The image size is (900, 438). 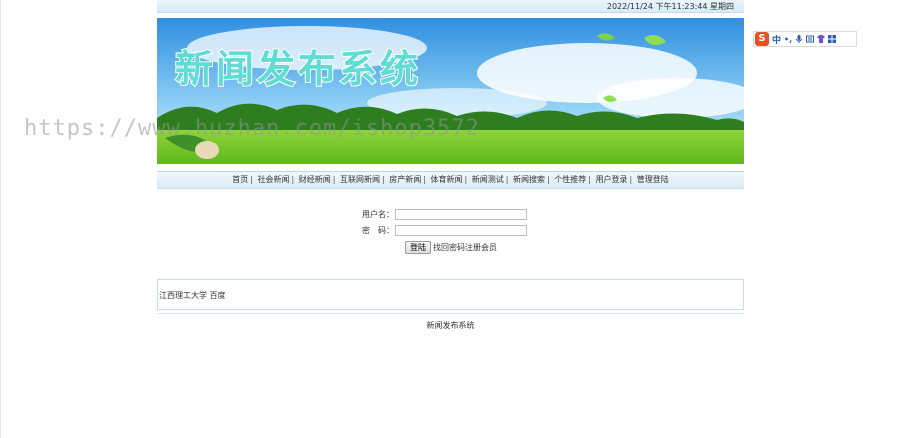 What do you see at coordinates (0, 219) in the screenshot?
I see `left-border` at bounding box center [0, 219].